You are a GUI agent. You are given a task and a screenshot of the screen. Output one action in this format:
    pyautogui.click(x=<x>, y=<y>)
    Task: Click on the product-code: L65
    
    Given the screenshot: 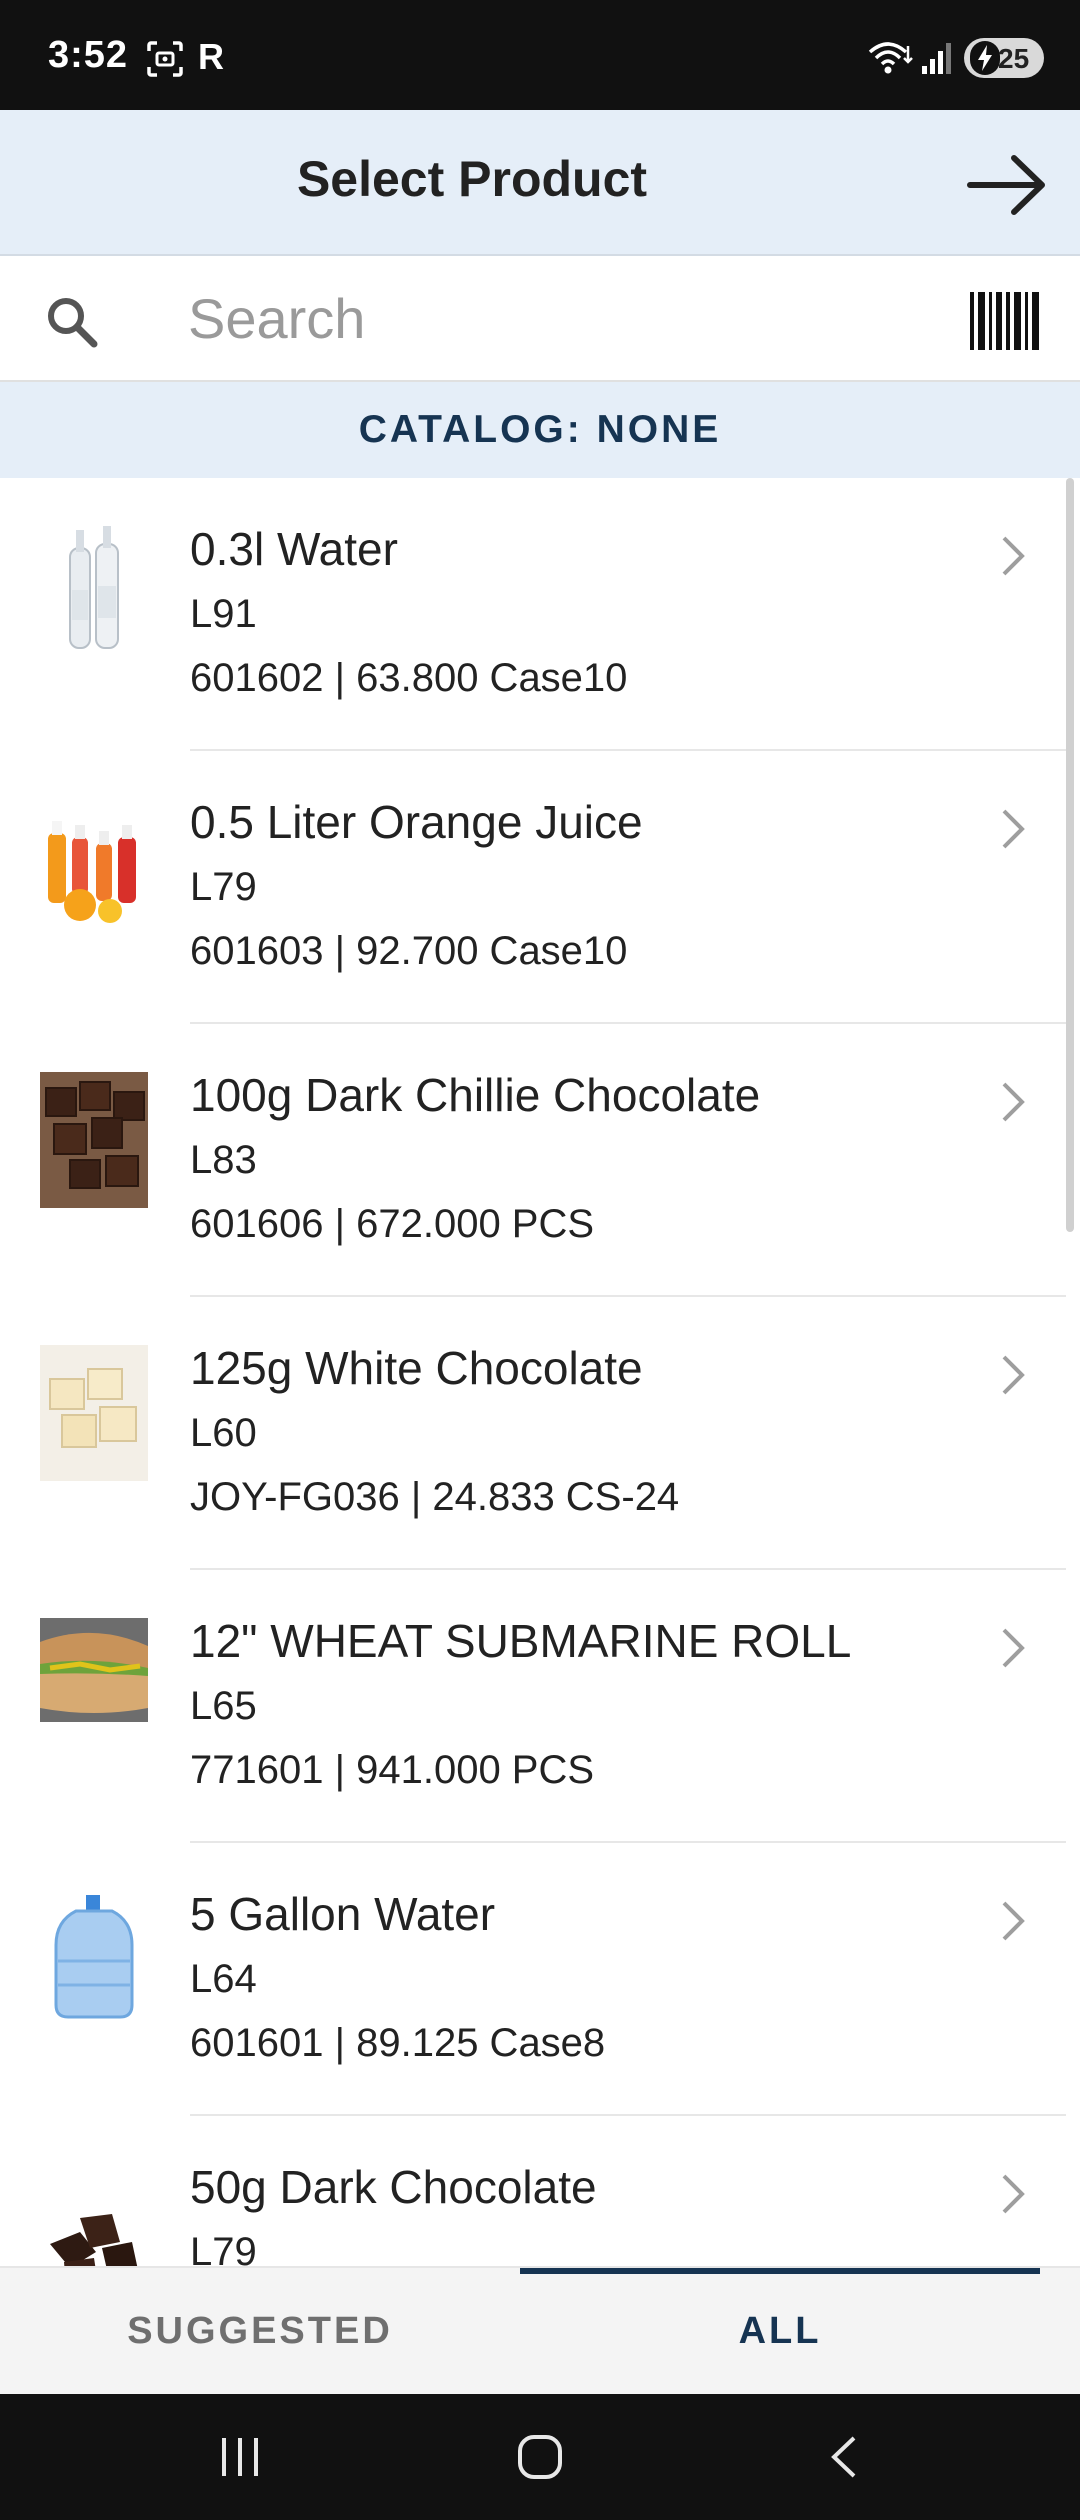 What is the action you would take?
    pyautogui.click(x=223, y=1706)
    